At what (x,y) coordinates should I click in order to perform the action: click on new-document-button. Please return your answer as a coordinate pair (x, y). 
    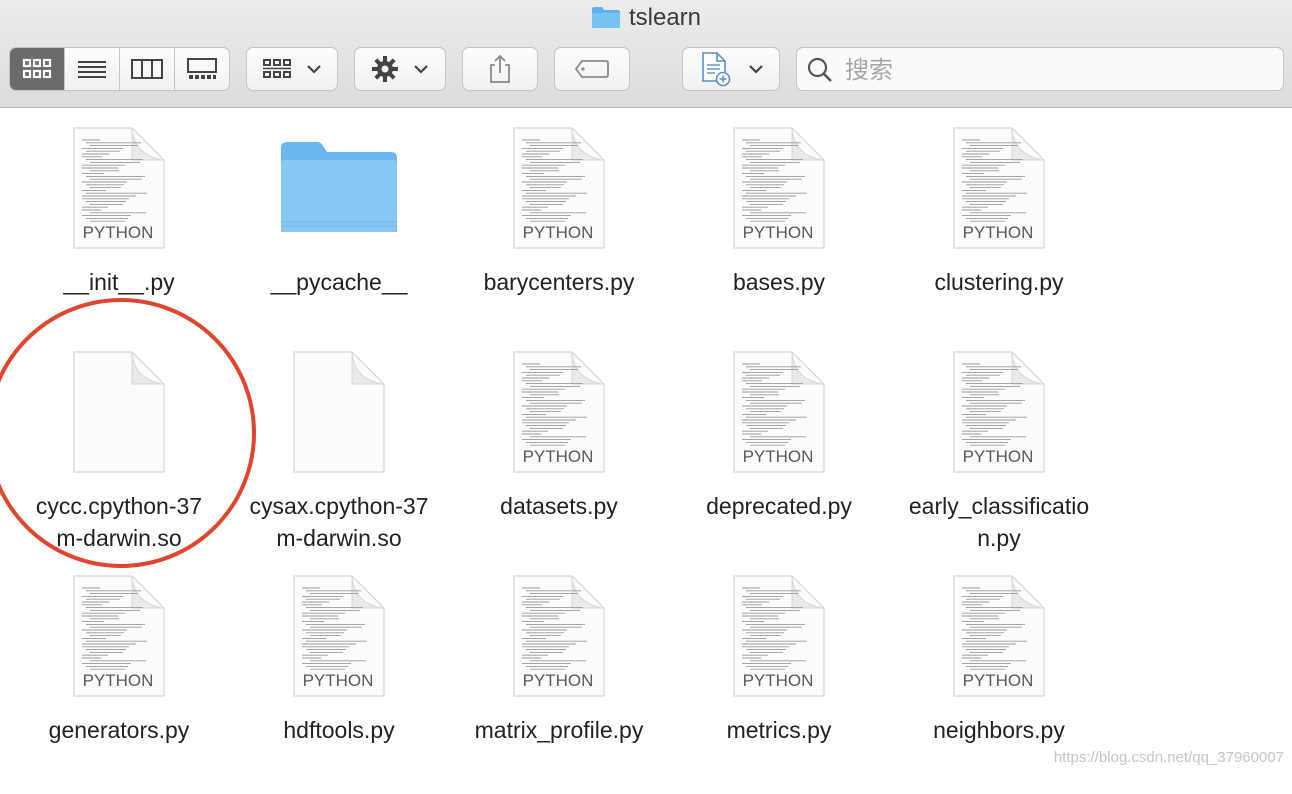
    Looking at the image, I should click on (731, 69).